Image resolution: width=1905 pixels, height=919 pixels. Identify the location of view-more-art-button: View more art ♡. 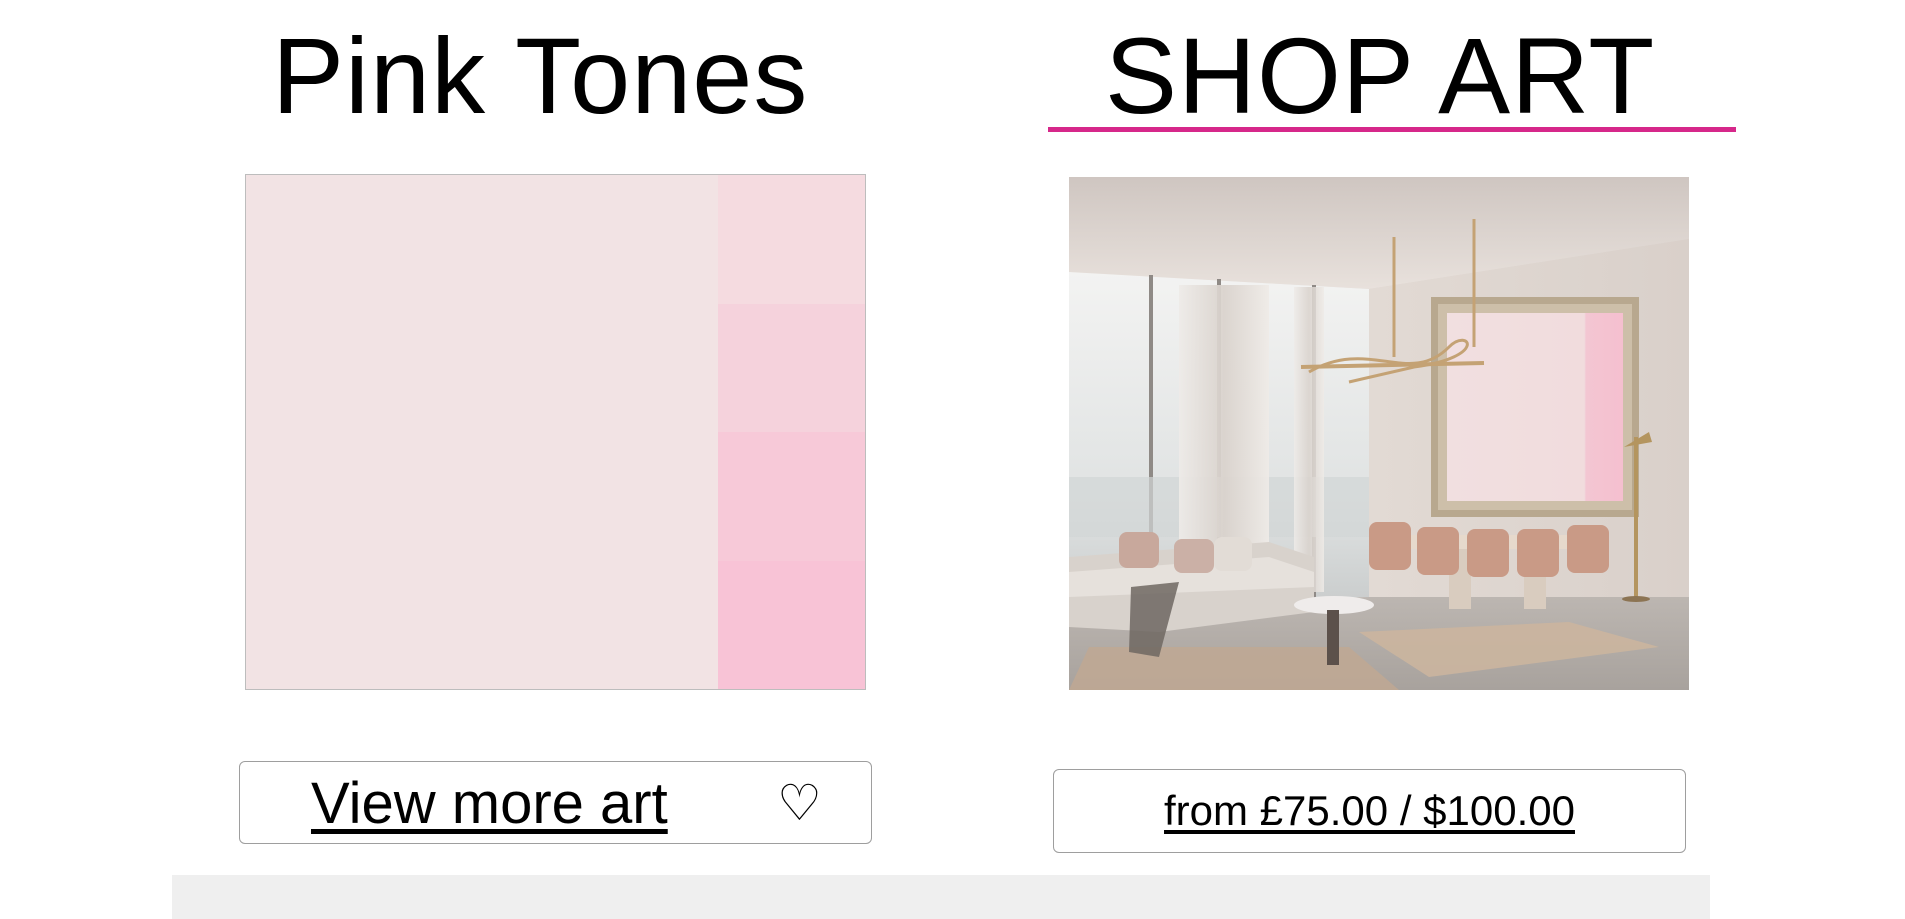
(555, 802).